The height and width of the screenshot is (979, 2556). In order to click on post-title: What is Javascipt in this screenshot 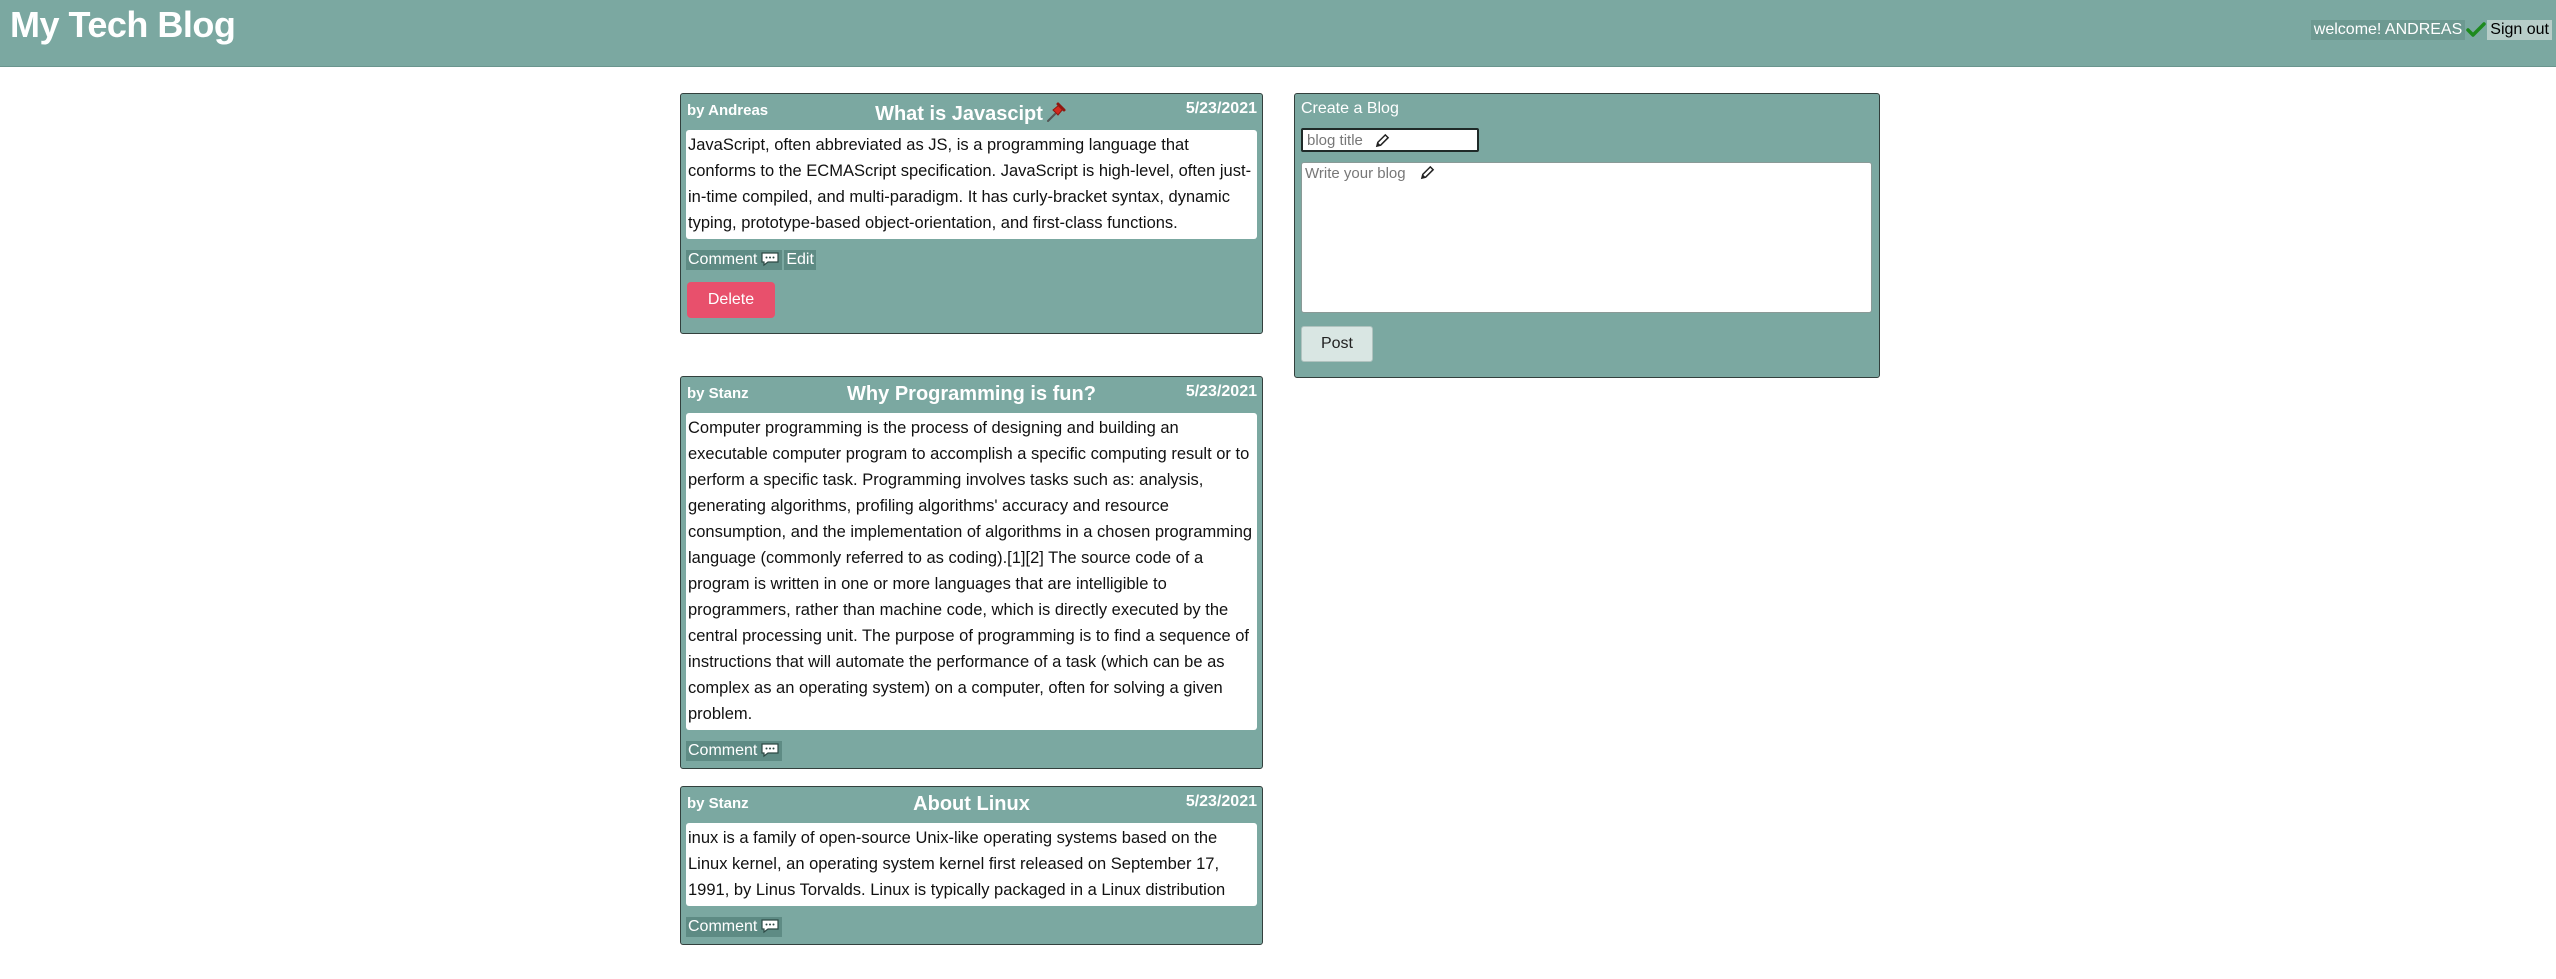, I will do `click(959, 114)`.